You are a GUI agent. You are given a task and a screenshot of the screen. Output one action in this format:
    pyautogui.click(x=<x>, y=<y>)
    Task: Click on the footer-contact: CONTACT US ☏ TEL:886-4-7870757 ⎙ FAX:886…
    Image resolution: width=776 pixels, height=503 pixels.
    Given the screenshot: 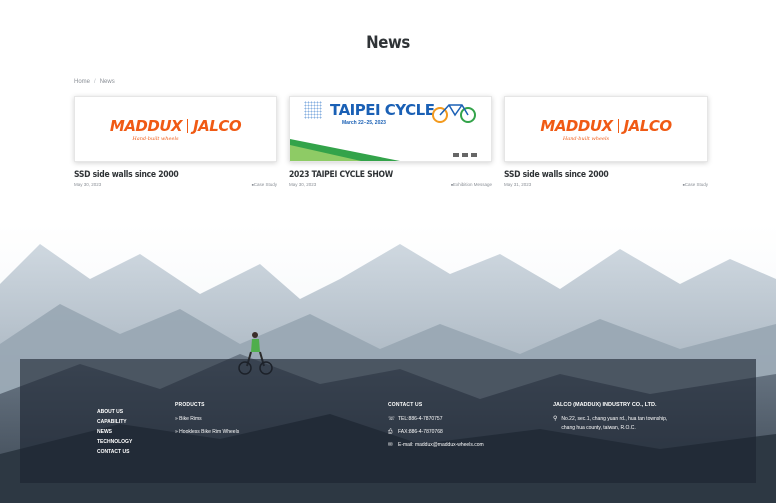 What is the action you would take?
    pyautogui.click(x=436, y=427)
    